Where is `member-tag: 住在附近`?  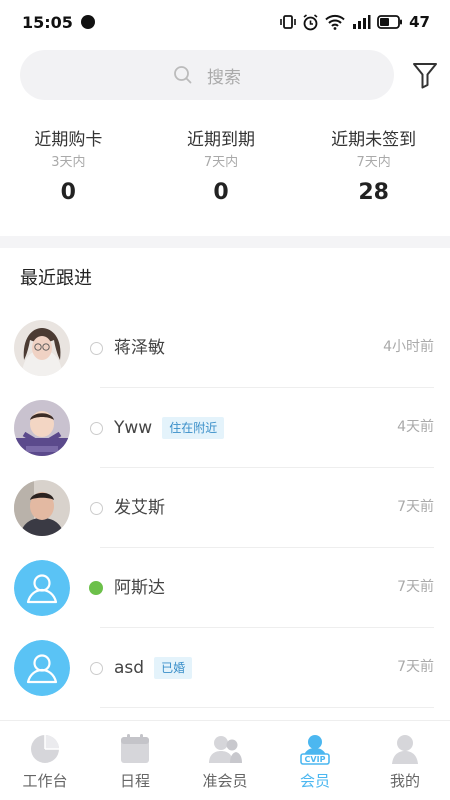 member-tag: 住在附近 is located at coordinates (193, 428).